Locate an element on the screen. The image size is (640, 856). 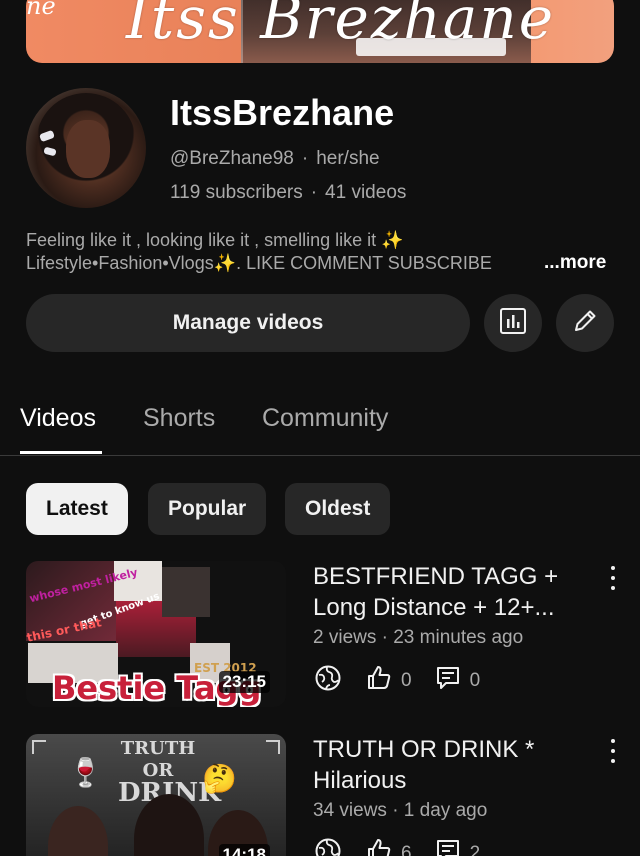
video-title-line: Hilarious is located at coordinates (360, 780).